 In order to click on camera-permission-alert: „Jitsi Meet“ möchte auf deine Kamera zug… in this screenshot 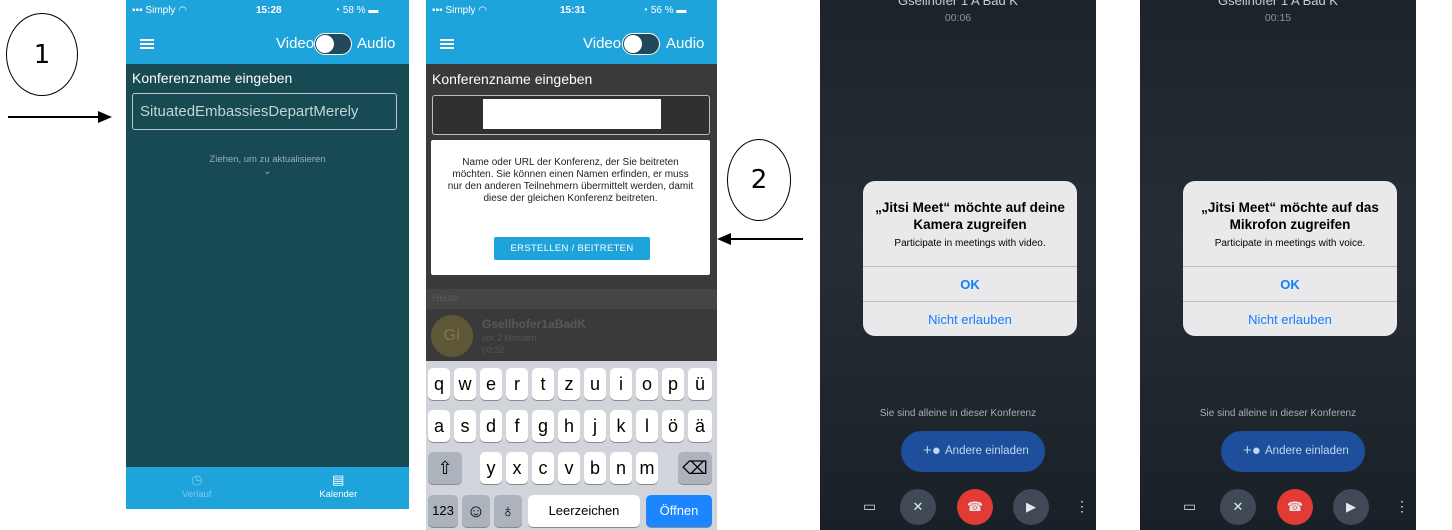, I will do `click(970, 258)`.